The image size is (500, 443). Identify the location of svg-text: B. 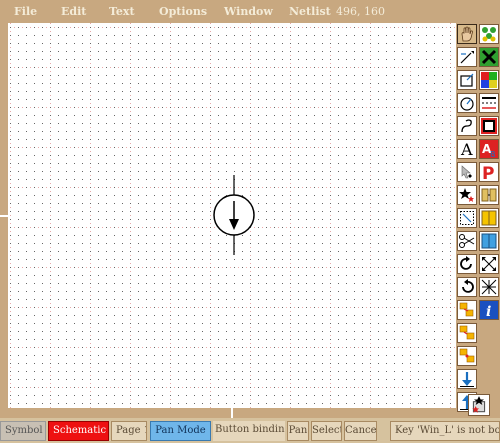
(493, 154).